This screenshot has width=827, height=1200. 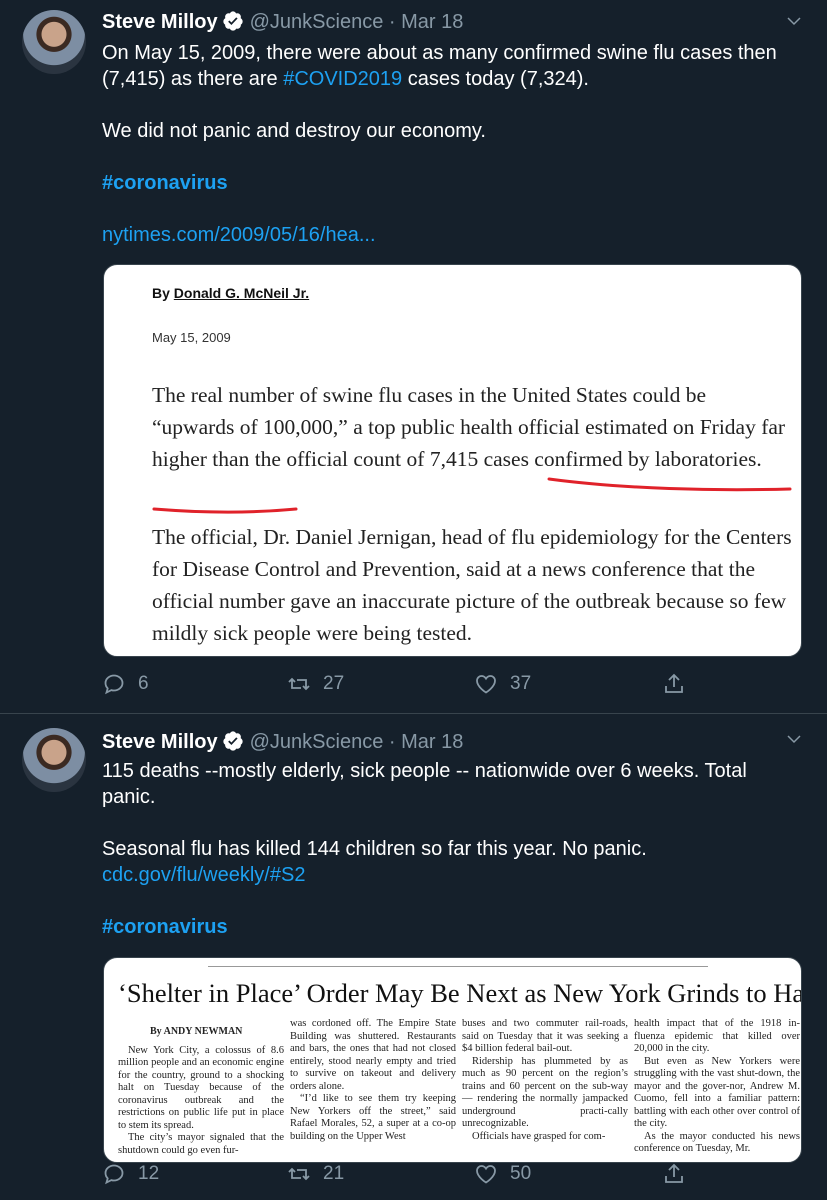 What do you see at coordinates (539, 1136) in the screenshot?
I see `column-paragraph: Officials have grasped for com-` at bounding box center [539, 1136].